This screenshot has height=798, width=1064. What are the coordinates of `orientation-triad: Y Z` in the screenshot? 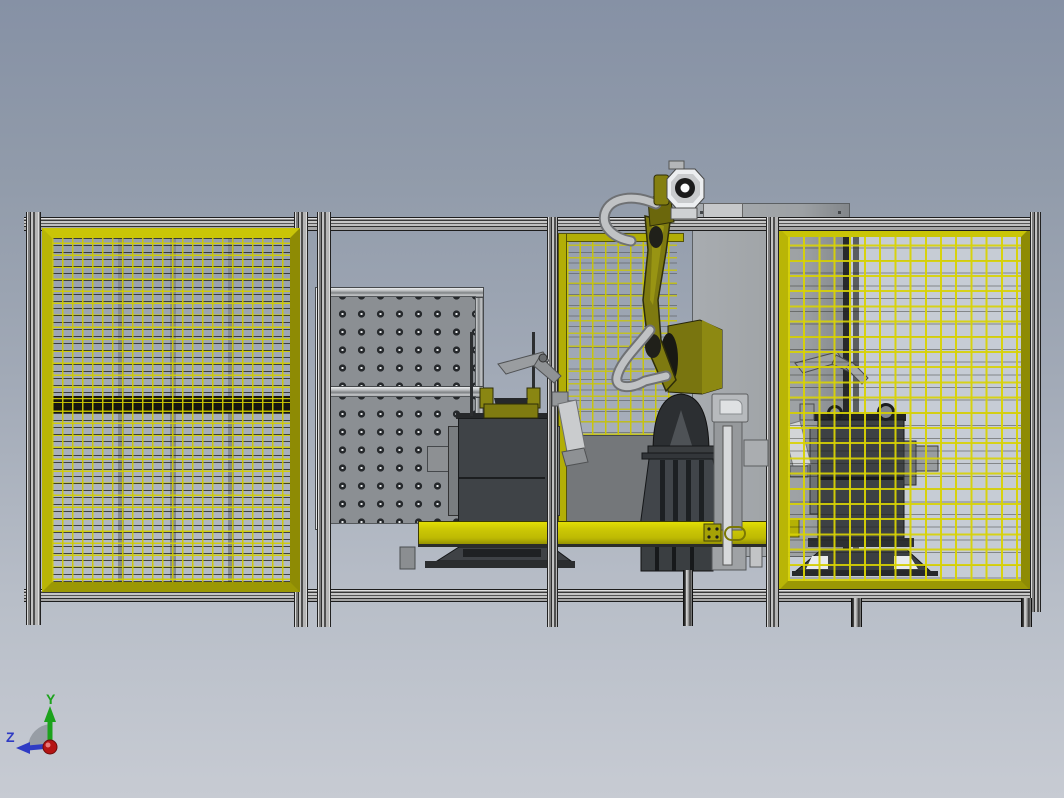 It's located at (54, 744).